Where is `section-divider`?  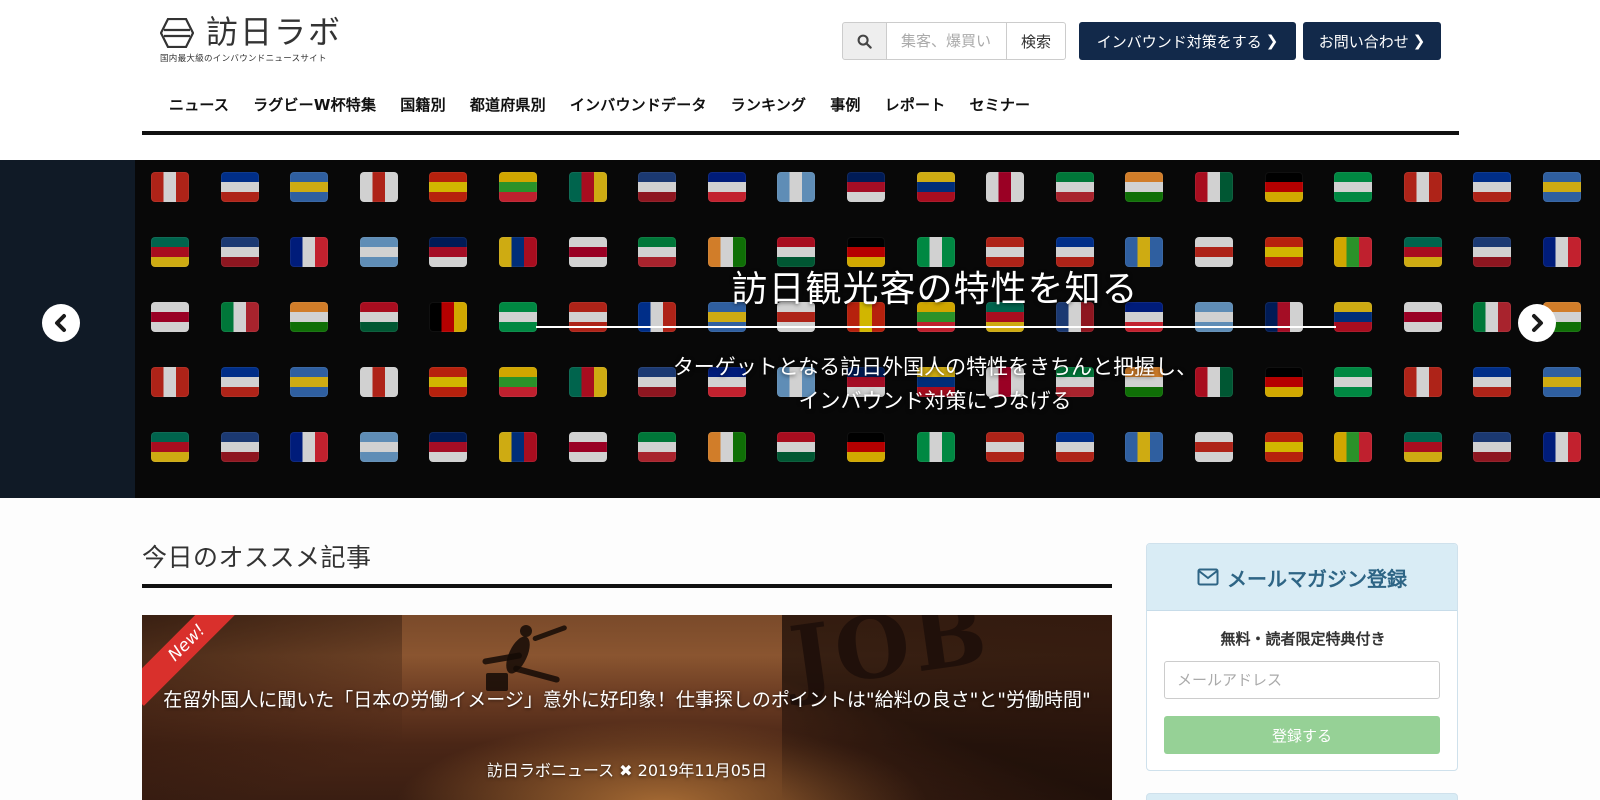
section-divider is located at coordinates (627, 586).